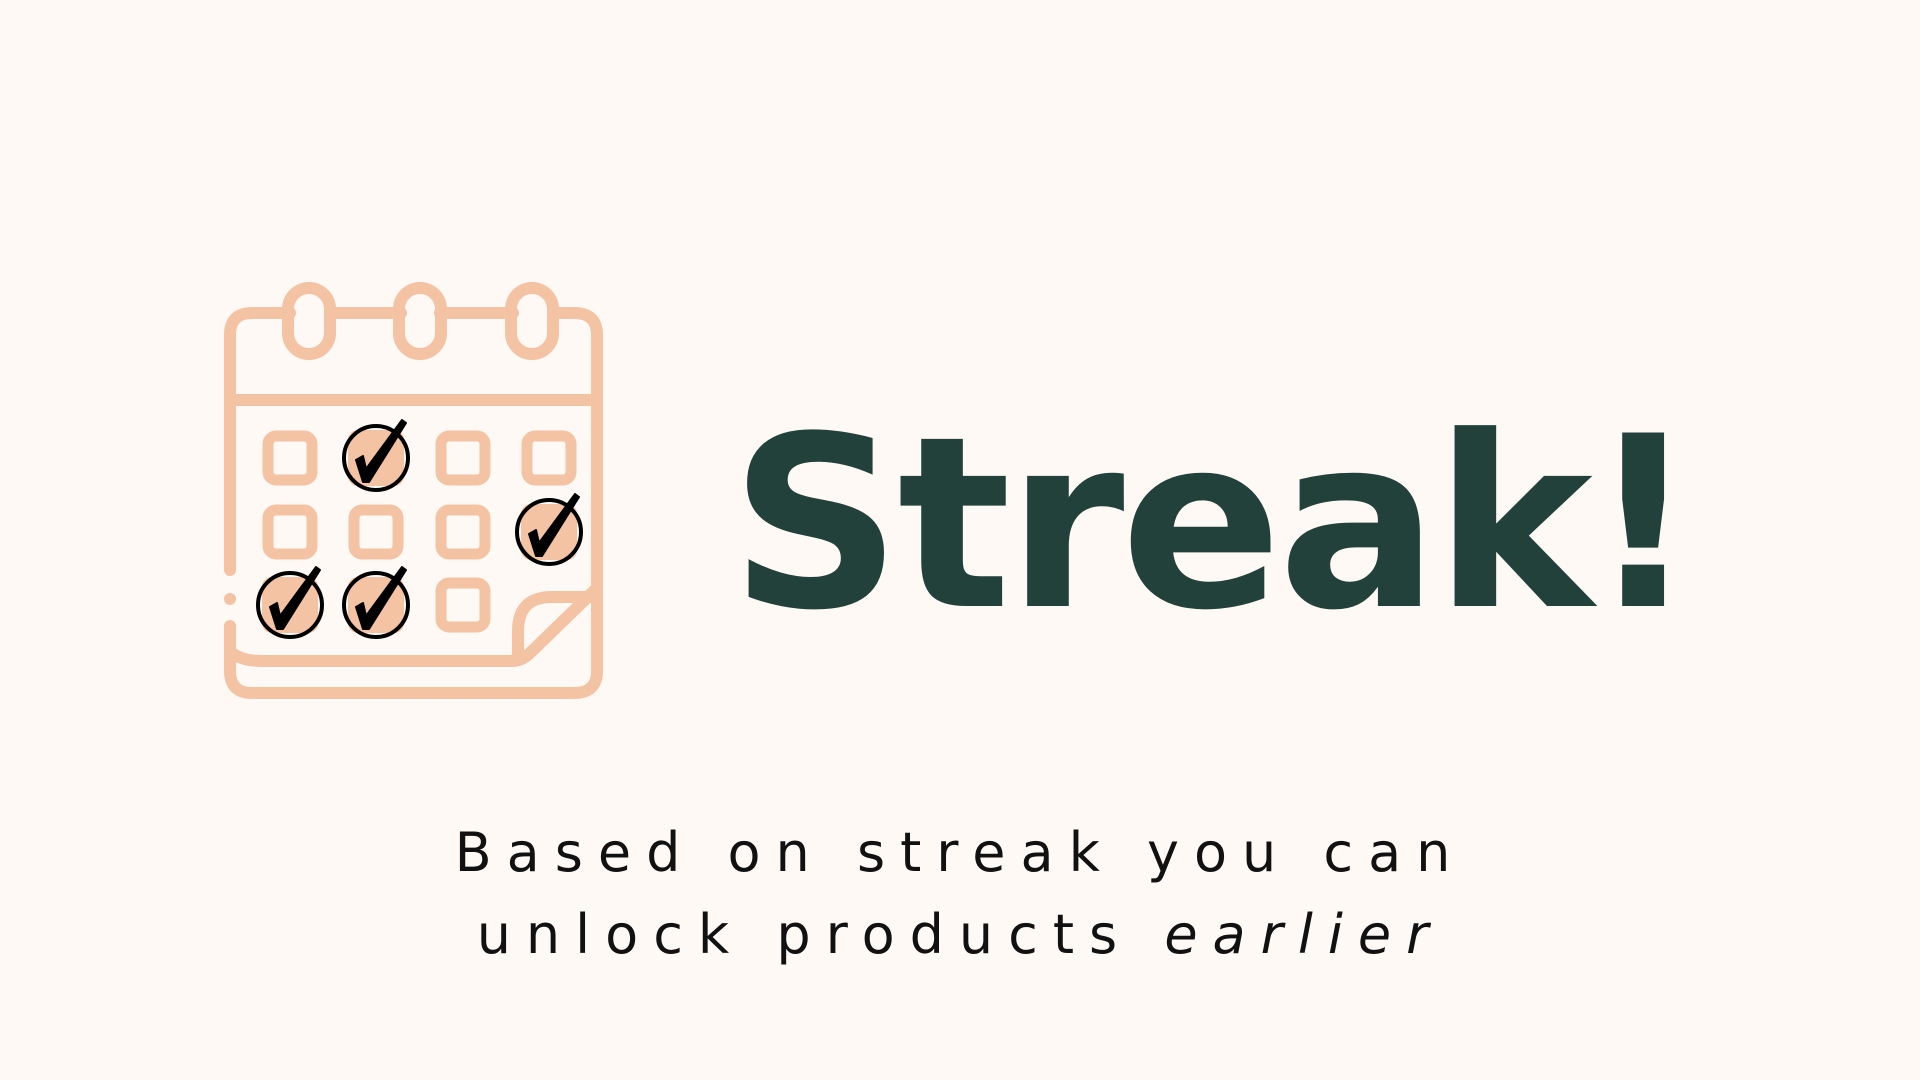 The height and width of the screenshot is (1080, 1920). Describe the element at coordinates (960, 852) in the screenshot. I see `subtitle-line-1: Based on streak you can` at that location.